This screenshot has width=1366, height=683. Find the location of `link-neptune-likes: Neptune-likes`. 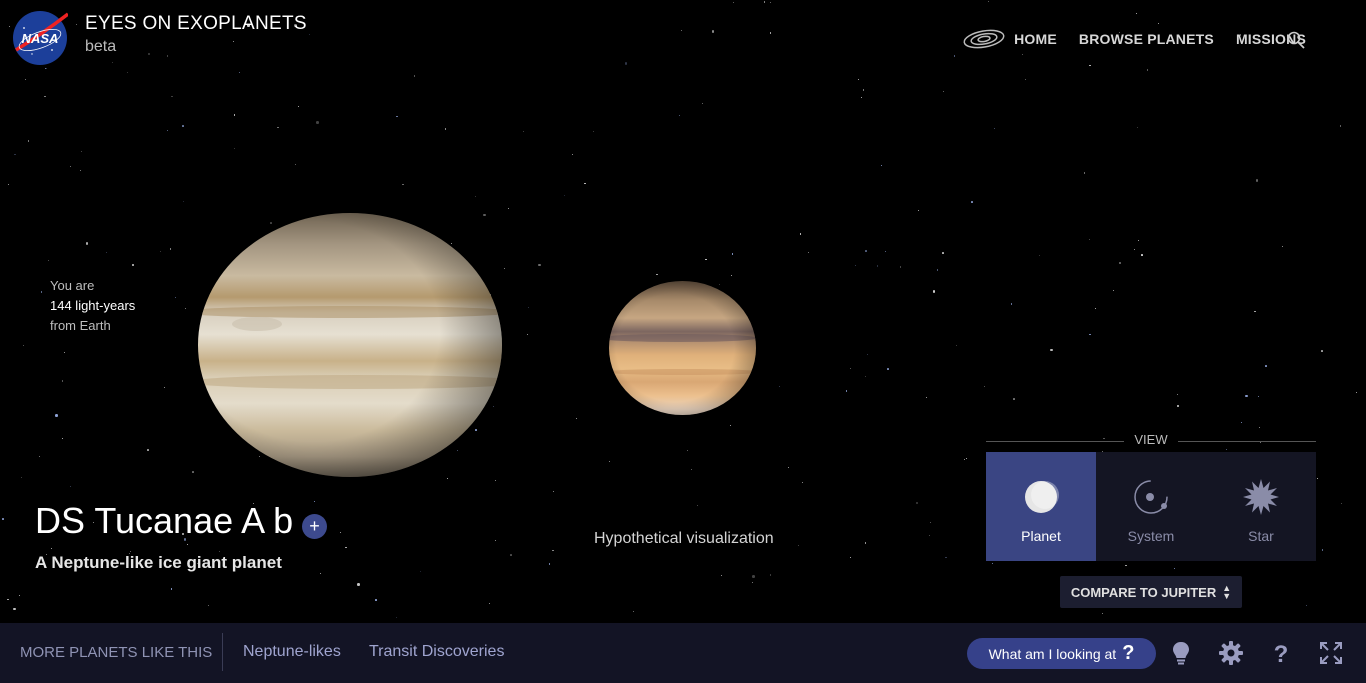

link-neptune-likes: Neptune-likes is located at coordinates (292, 652).